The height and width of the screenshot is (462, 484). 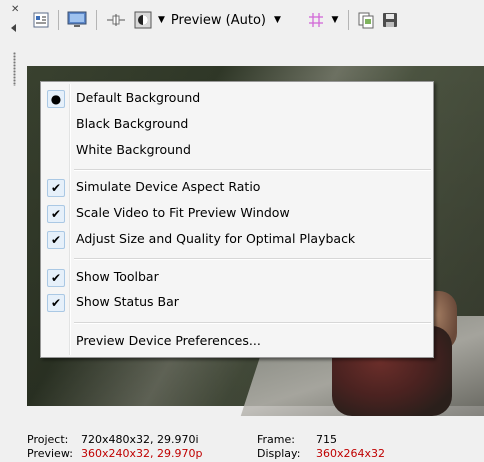 I want to click on overlays-icon, so click(x=143, y=20).